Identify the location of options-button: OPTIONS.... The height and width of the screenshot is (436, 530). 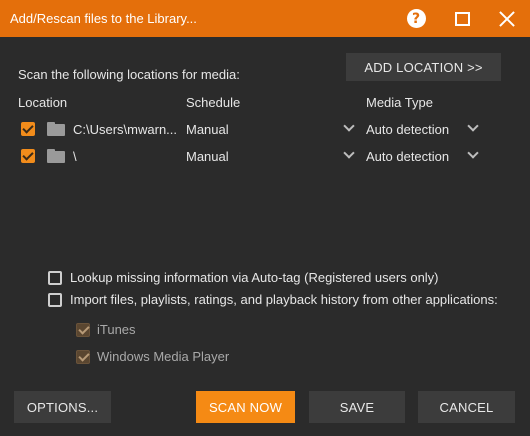
(62, 407).